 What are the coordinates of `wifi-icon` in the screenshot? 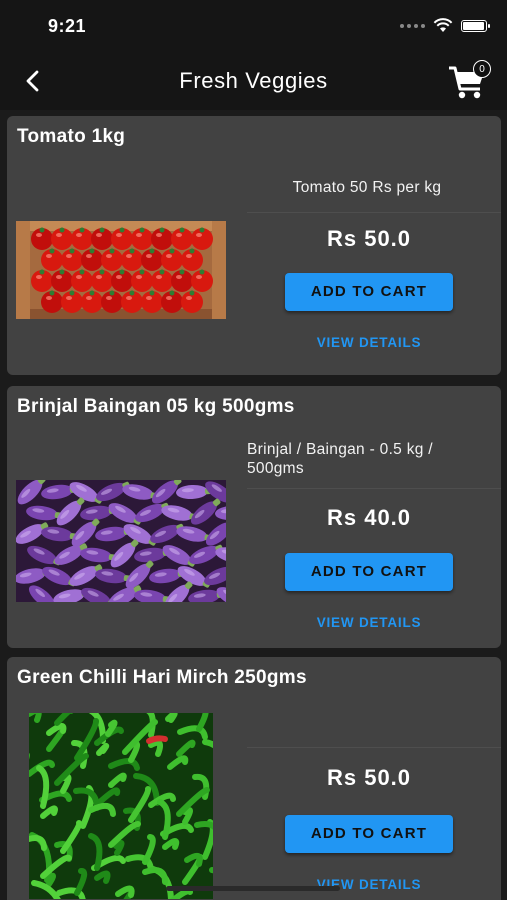 It's located at (443, 25).